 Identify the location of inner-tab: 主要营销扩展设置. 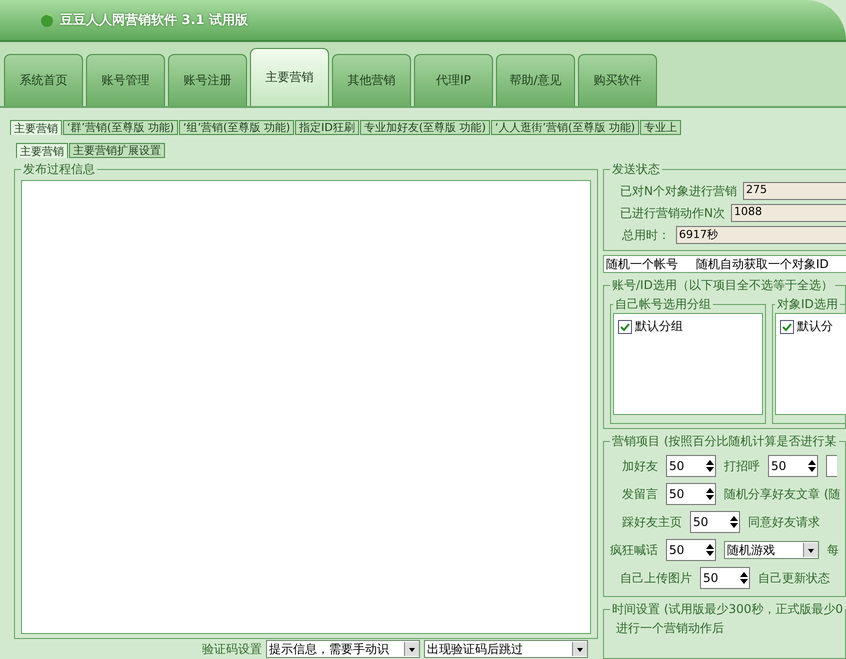
(117, 150).